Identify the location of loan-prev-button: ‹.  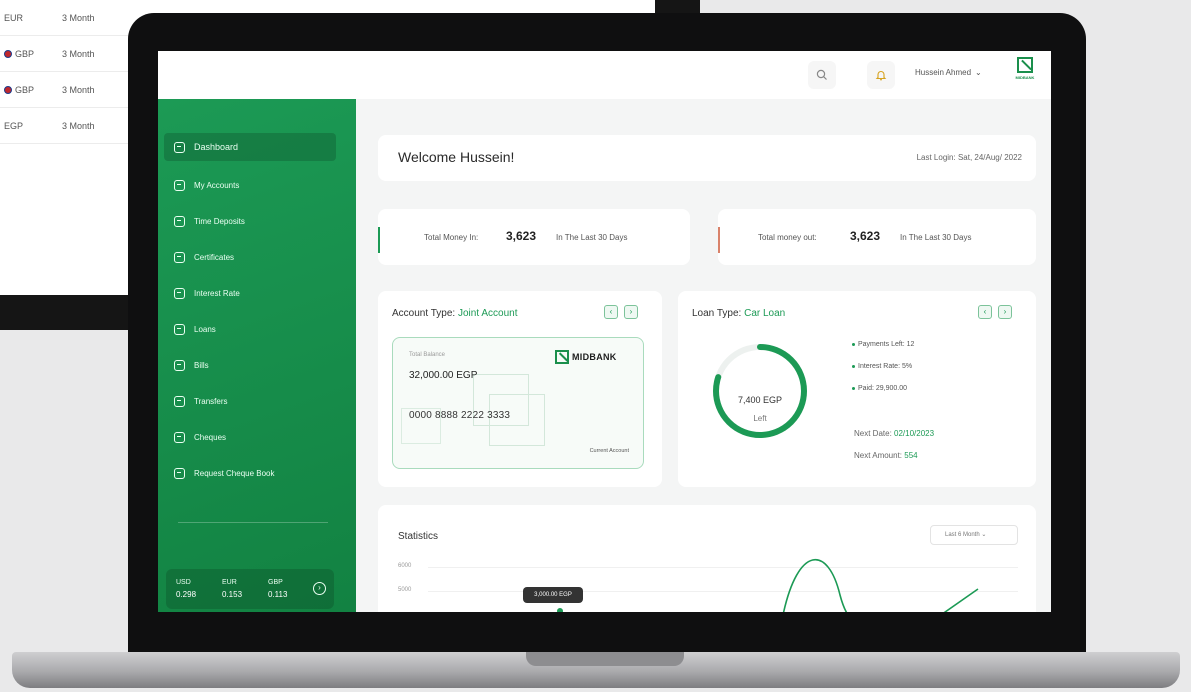
(985, 312).